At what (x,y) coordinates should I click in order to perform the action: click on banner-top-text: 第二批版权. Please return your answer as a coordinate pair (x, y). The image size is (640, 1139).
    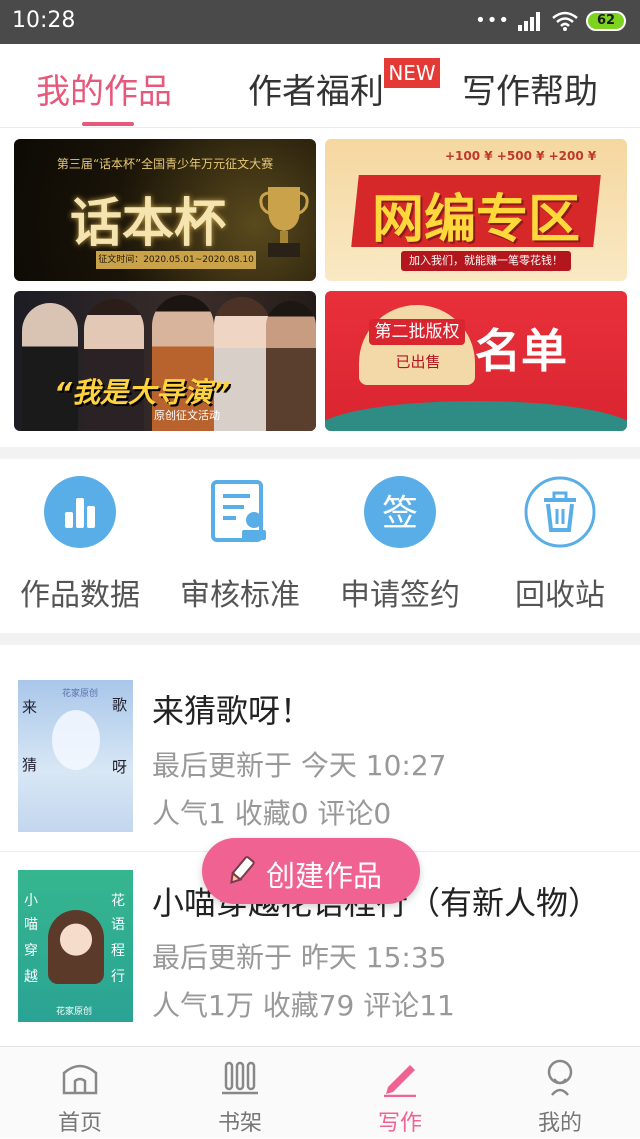
    Looking at the image, I should click on (417, 332).